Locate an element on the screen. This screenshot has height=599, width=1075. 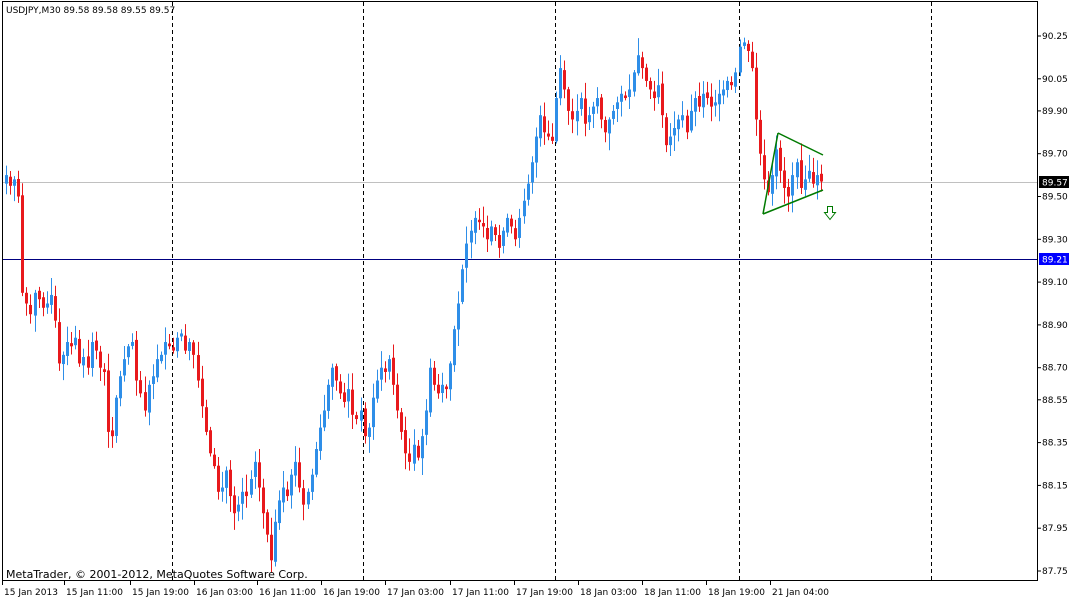
price-tick-label: 89.70 is located at coordinates (1055, 155).